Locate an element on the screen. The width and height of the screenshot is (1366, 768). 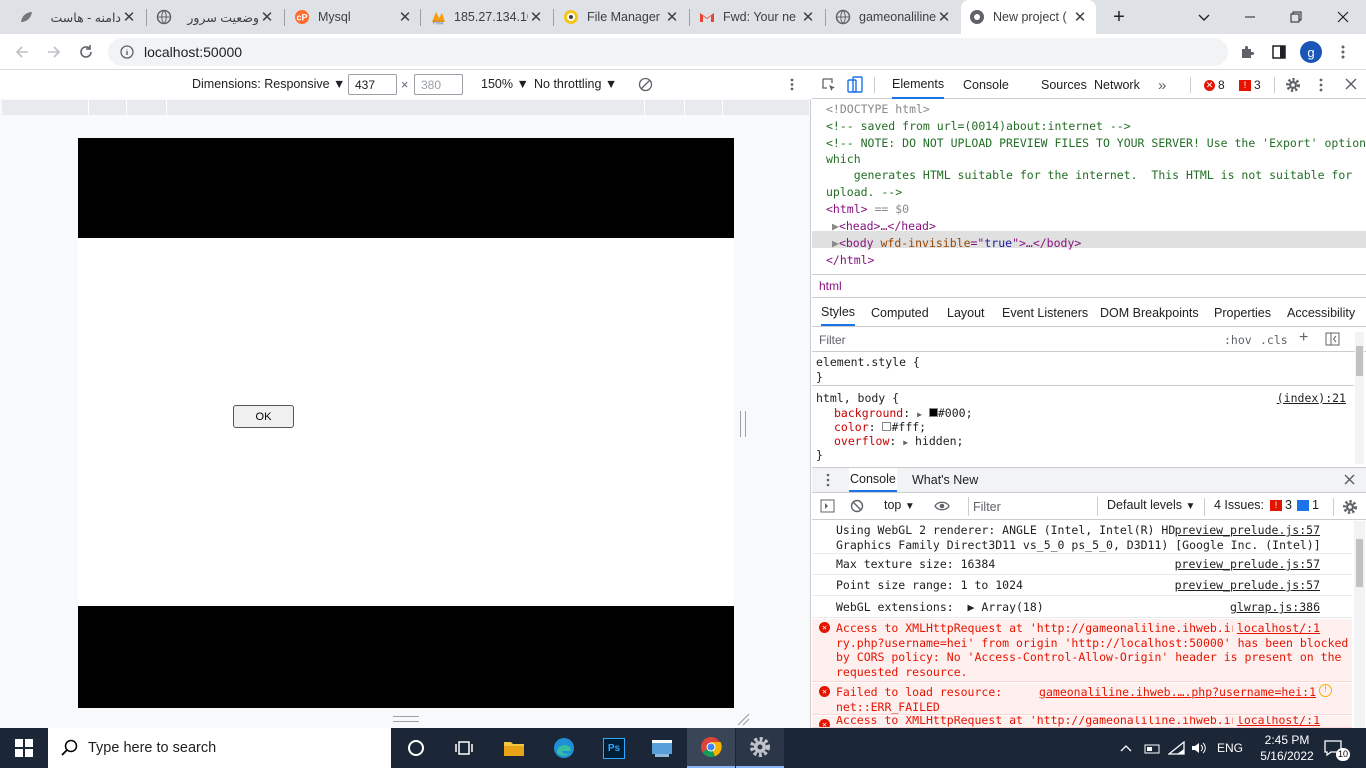
chrome-taskbar-button is located at coordinates (711, 748).